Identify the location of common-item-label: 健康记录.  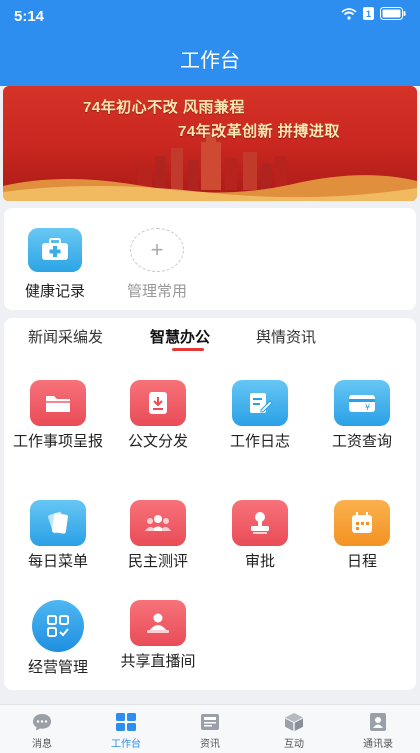
(54, 291).